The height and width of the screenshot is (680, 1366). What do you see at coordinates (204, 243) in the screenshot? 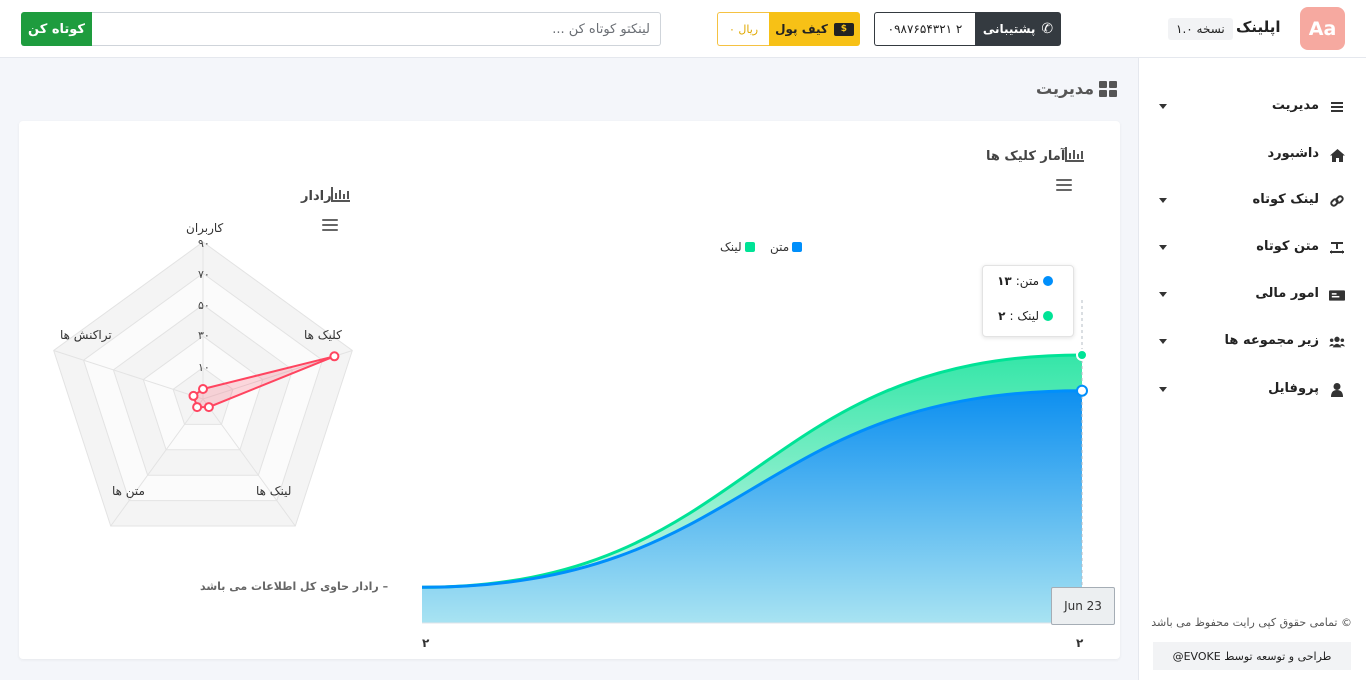
I see `radar-tick-label: ۹۰` at bounding box center [204, 243].